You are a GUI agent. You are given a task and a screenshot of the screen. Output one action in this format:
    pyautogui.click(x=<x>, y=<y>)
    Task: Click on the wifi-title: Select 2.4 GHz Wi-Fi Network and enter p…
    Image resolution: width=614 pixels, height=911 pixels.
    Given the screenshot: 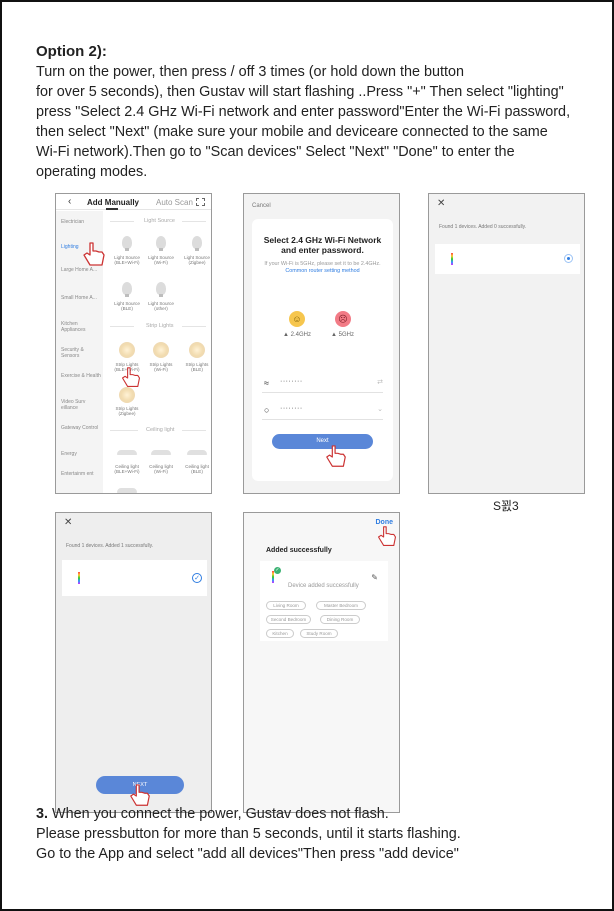 What is the action you would take?
    pyautogui.click(x=322, y=245)
    